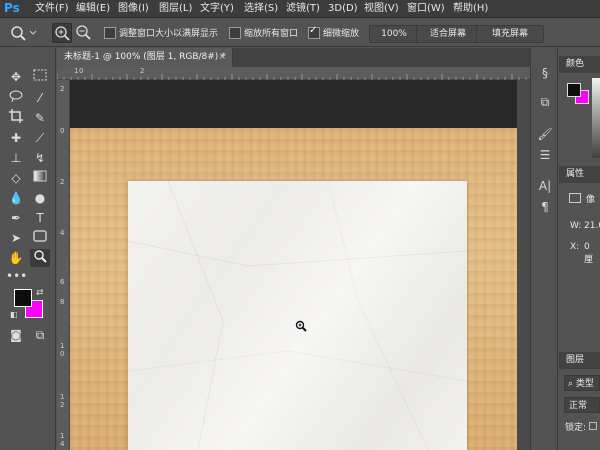  Describe the element at coordinates (582, 405) in the screenshot. I see `blend-mode-select: 正常` at that location.